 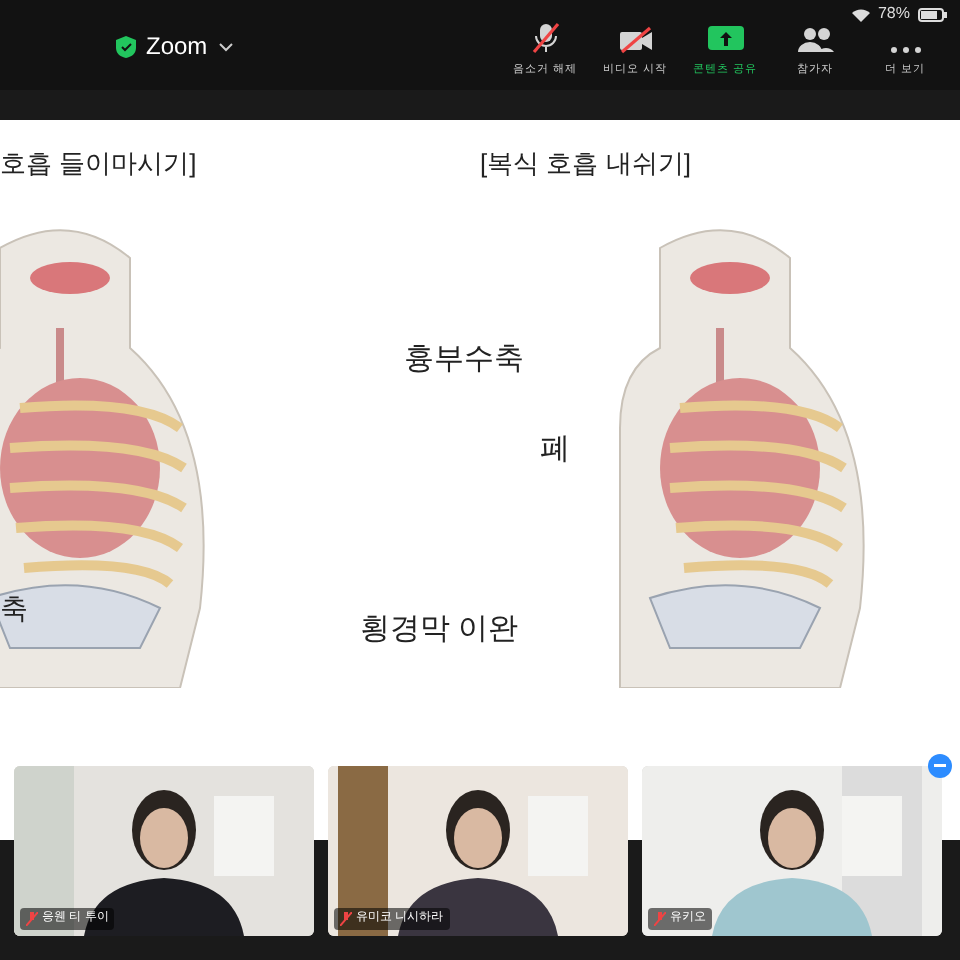 What do you see at coordinates (555, 449) in the screenshot?
I see `diagram-label: 폐` at bounding box center [555, 449].